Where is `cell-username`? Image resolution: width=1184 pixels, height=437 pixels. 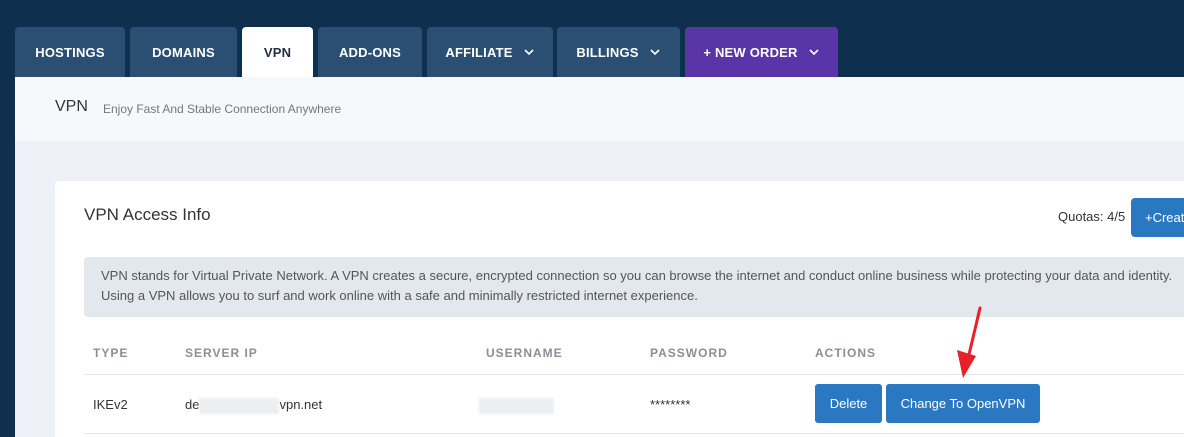
cell-username is located at coordinates (516, 405).